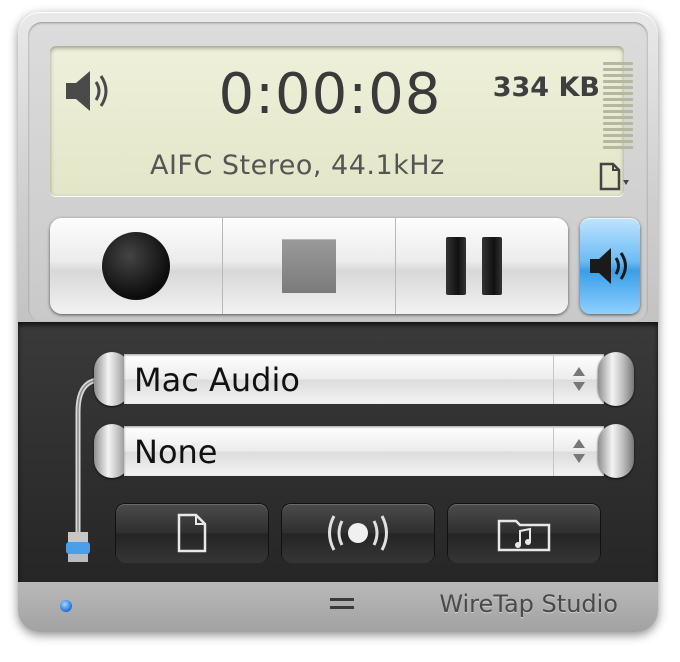 The width and height of the screenshot is (680, 662). What do you see at coordinates (482, 266) in the screenshot?
I see `pause-button` at bounding box center [482, 266].